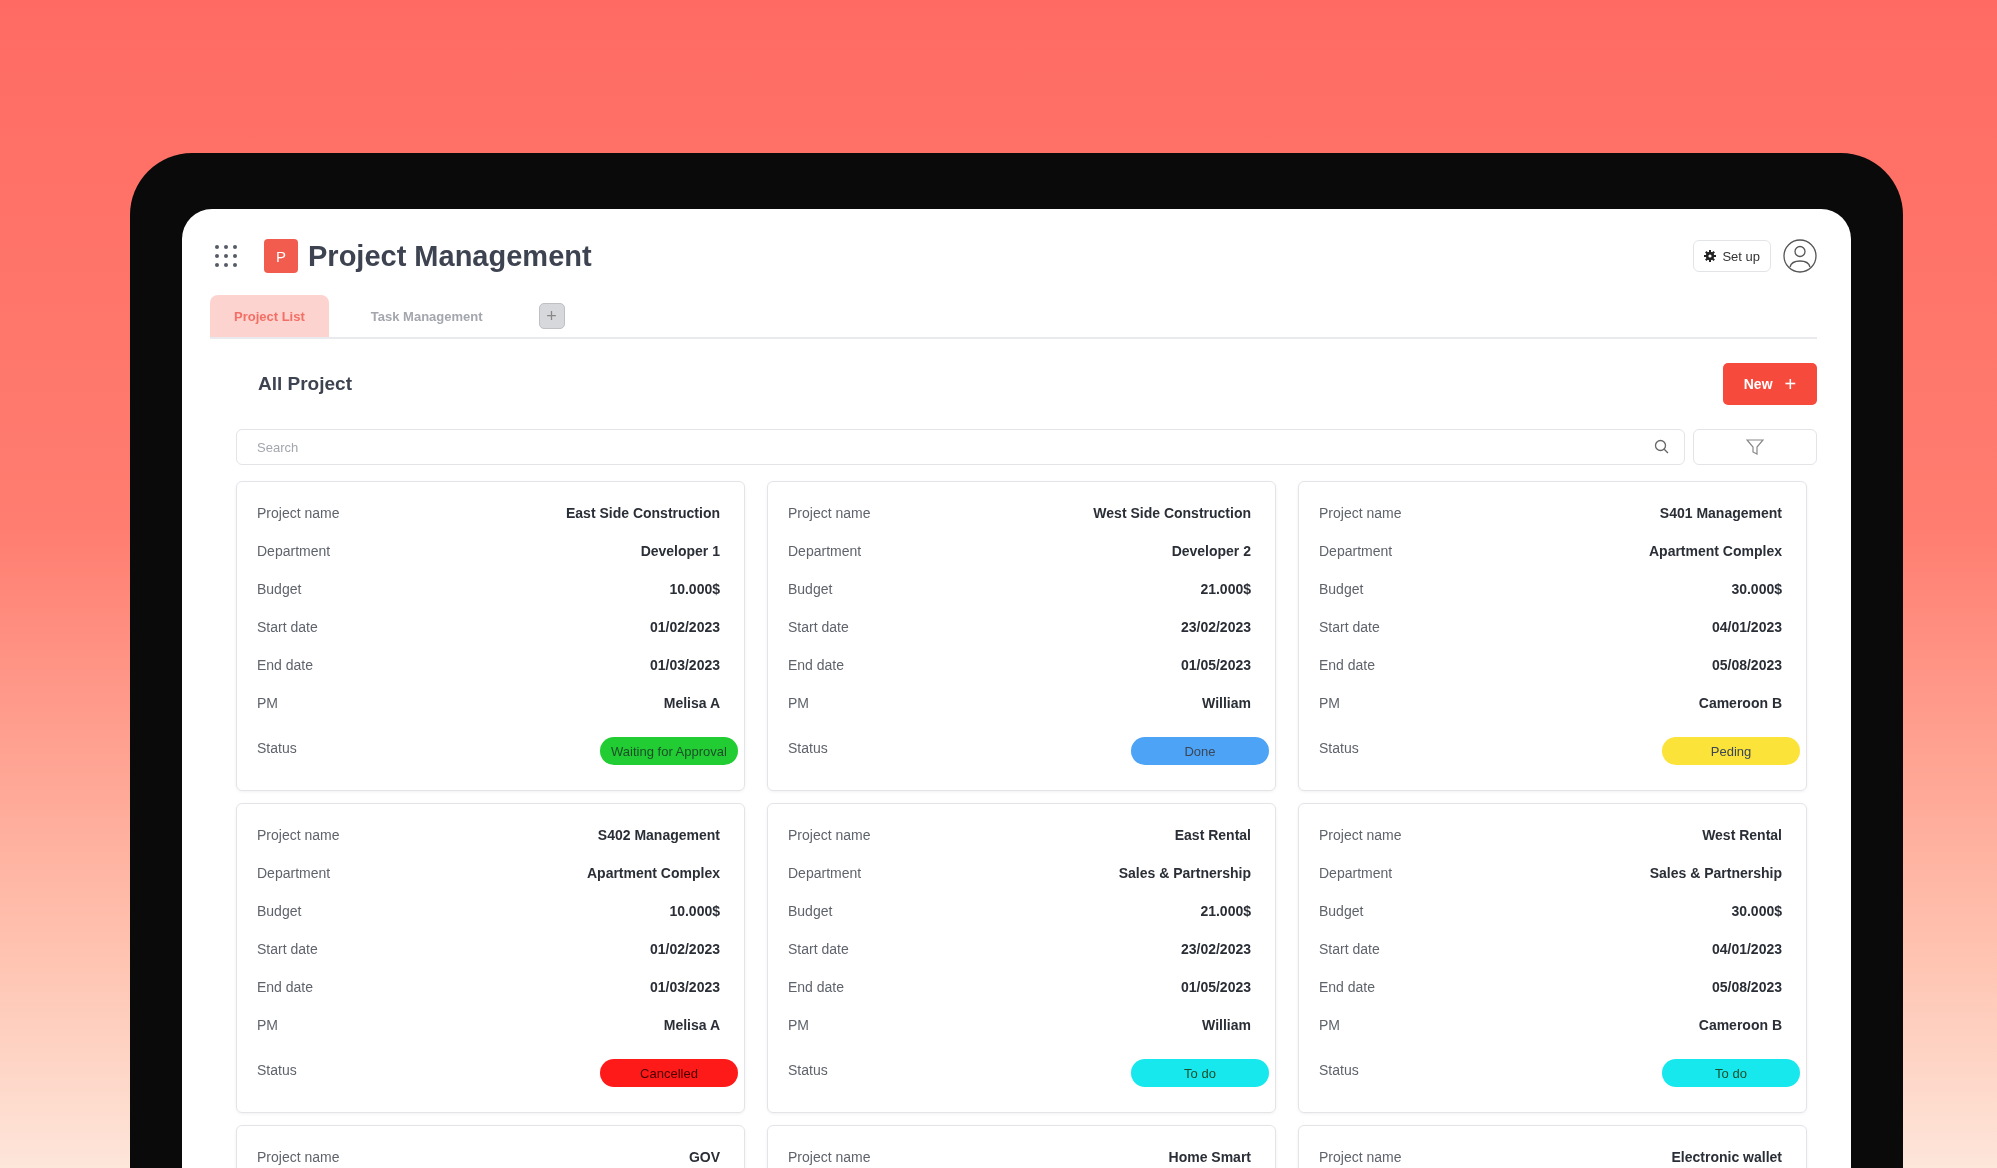  What do you see at coordinates (642, 513) in the screenshot?
I see `field-value: East Side Construction` at bounding box center [642, 513].